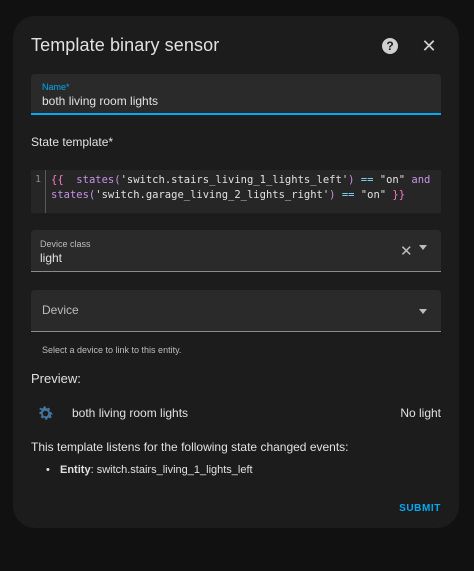 This screenshot has width=474, height=571. Describe the element at coordinates (212, 195) in the screenshot. I see `code-arg-2: 'switch.garage_living_2_lights_right'` at that location.